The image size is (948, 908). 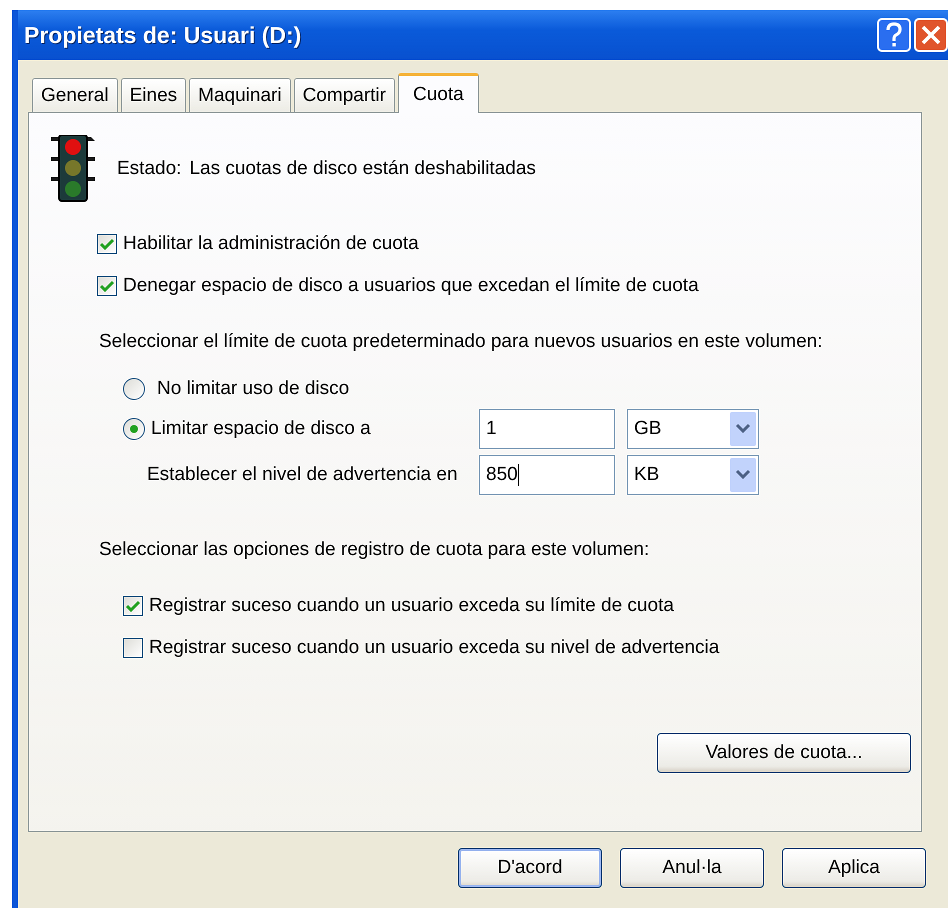 What do you see at coordinates (374, 550) in the screenshot?
I see `logging-prompt: Seleccionar las opciones de registro de cuota para este volumen:` at bounding box center [374, 550].